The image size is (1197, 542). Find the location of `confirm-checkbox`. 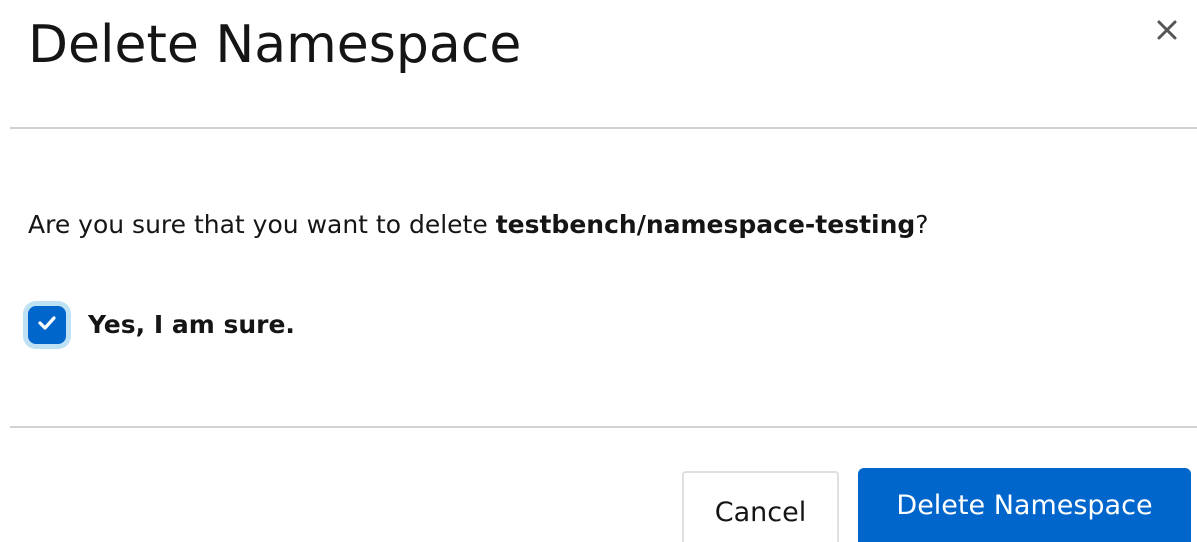

confirm-checkbox is located at coordinates (47, 325).